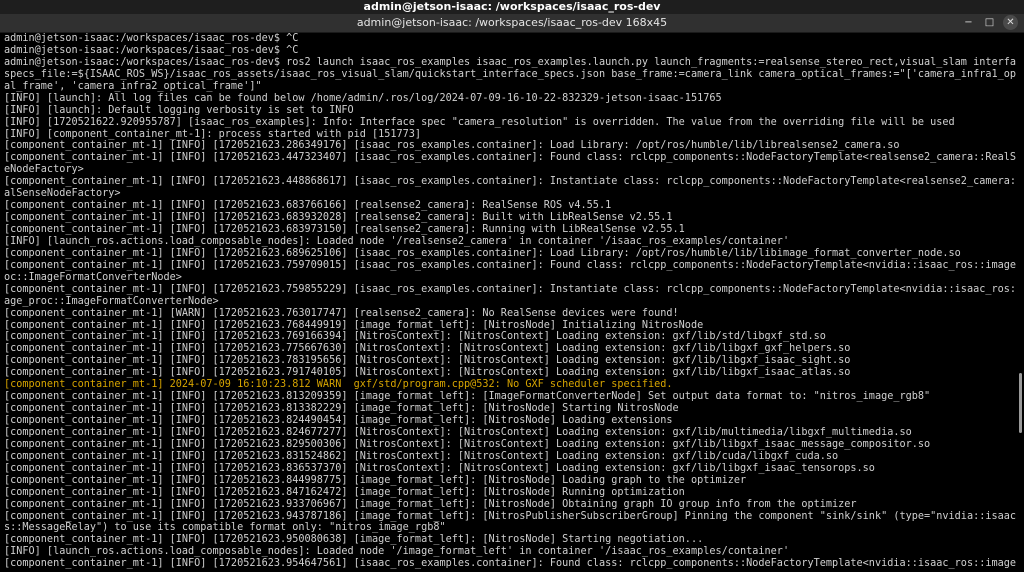 Image resolution: width=1024 pixels, height=572 pixels. Describe the element at coordinates (1010, 22) in the screenshot. I see `close-icon: ✕` at that location.